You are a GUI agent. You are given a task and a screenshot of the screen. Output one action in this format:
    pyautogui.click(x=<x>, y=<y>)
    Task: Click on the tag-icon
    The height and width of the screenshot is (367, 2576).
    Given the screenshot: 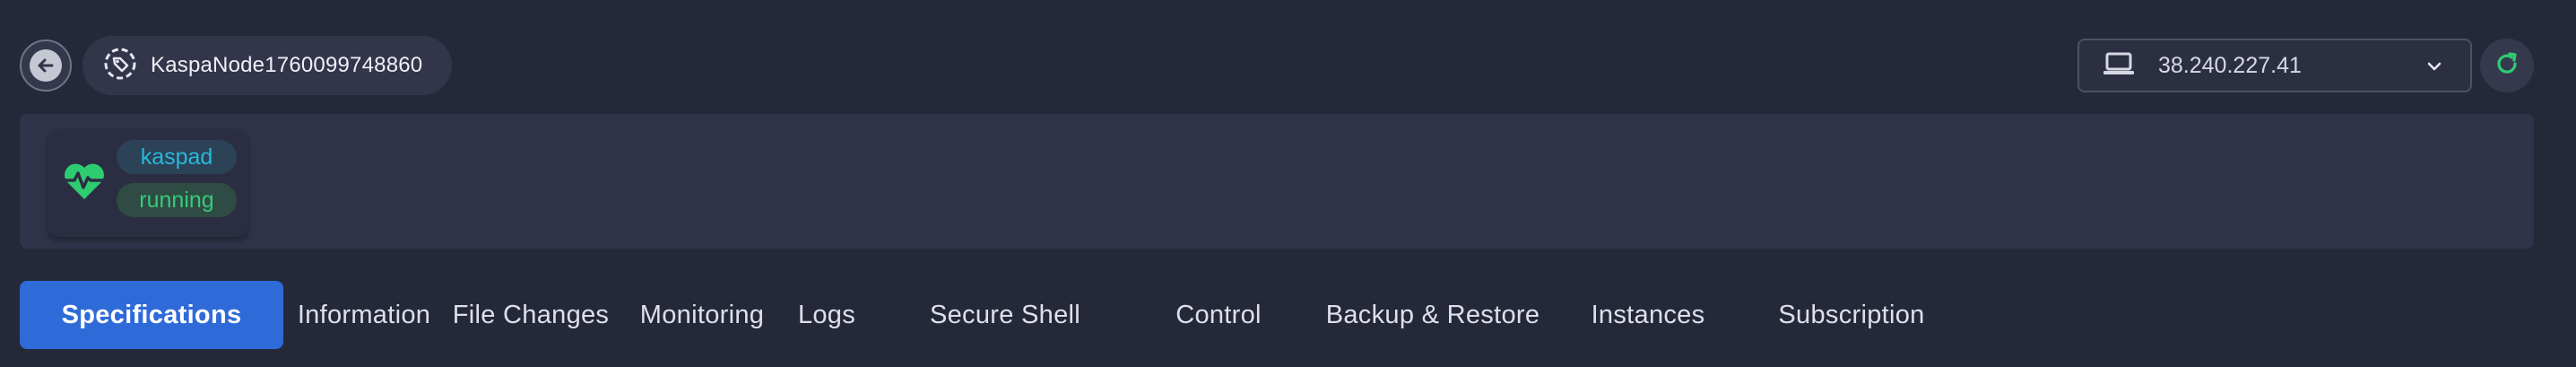 What is the action you would take?
    pyautogui.click(x=120, y=66)
    